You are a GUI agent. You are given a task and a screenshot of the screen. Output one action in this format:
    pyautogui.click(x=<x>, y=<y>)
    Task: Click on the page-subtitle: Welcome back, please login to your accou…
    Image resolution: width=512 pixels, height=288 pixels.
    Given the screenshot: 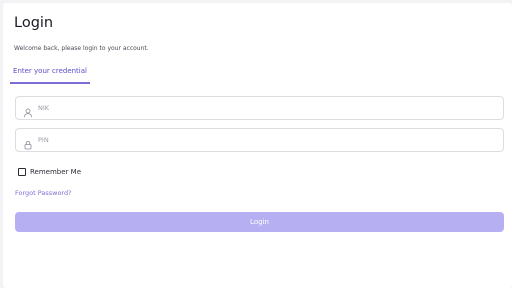 What is the action you would take?
    pyautogui.click(x=81, y=48)
    